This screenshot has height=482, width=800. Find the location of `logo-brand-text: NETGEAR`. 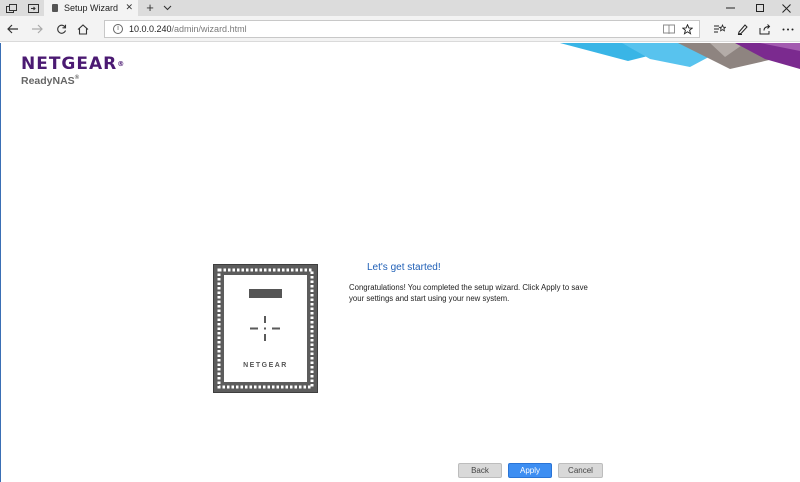

logo-brand-text: NETGEAR is located at coordinates (69, 64).